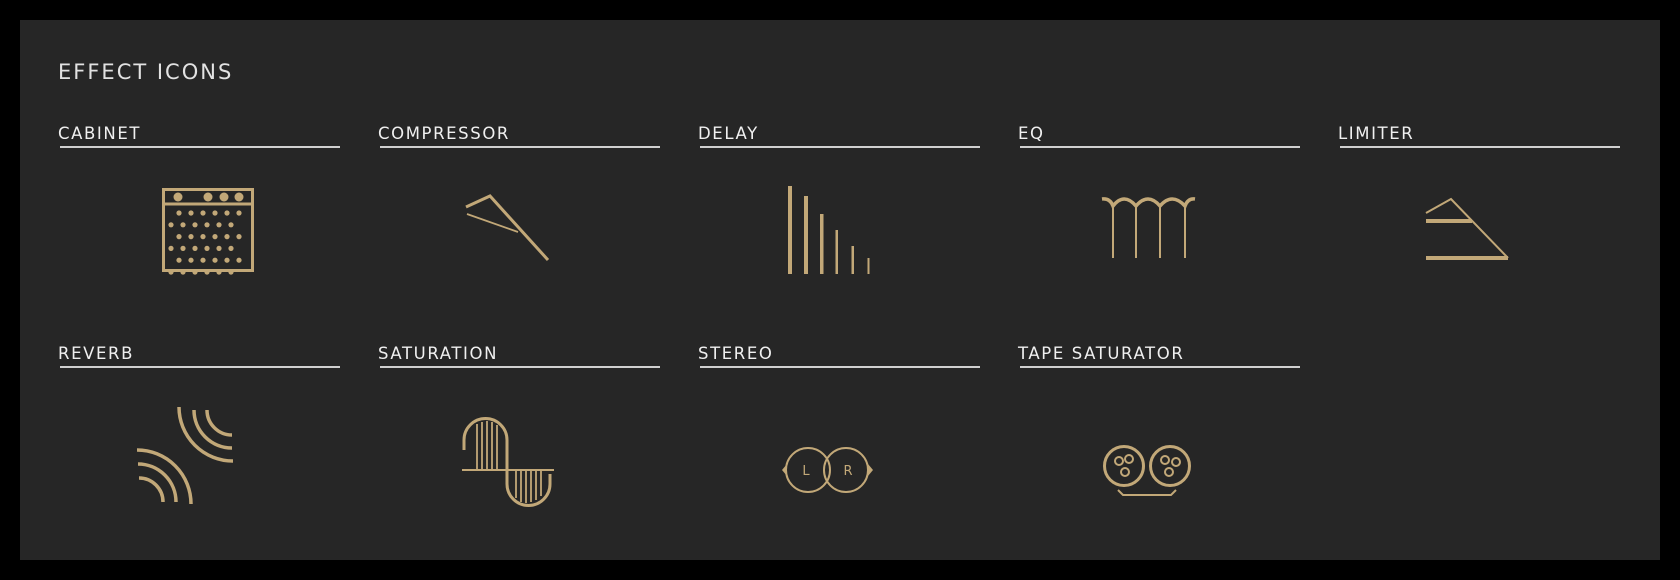  I want to click on effect-label: REVERB, so click(96, 353).